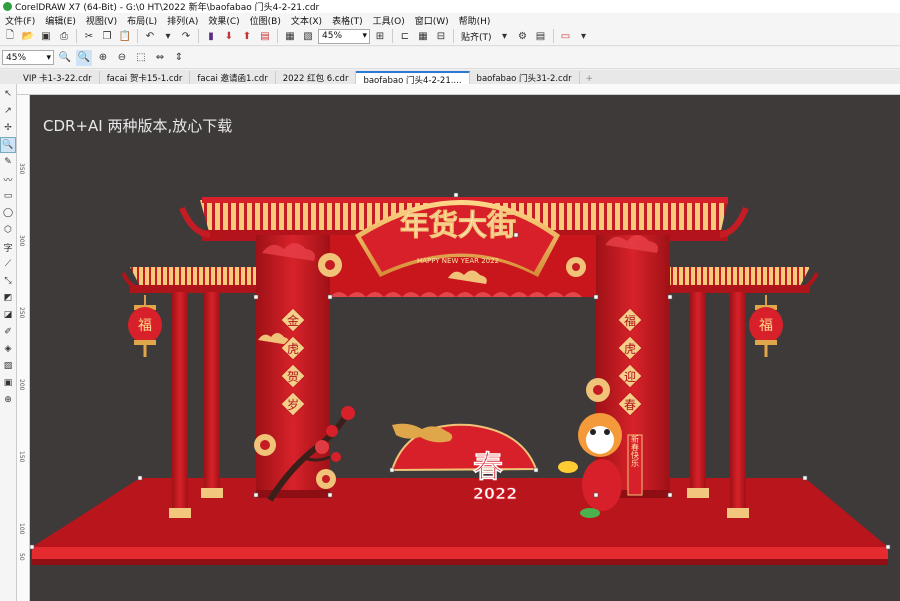 This screenshot has height=601, width=900. Describe the element at coordinates (21, 529) in the screenshot. I see `ruler-label: 100` at that location.